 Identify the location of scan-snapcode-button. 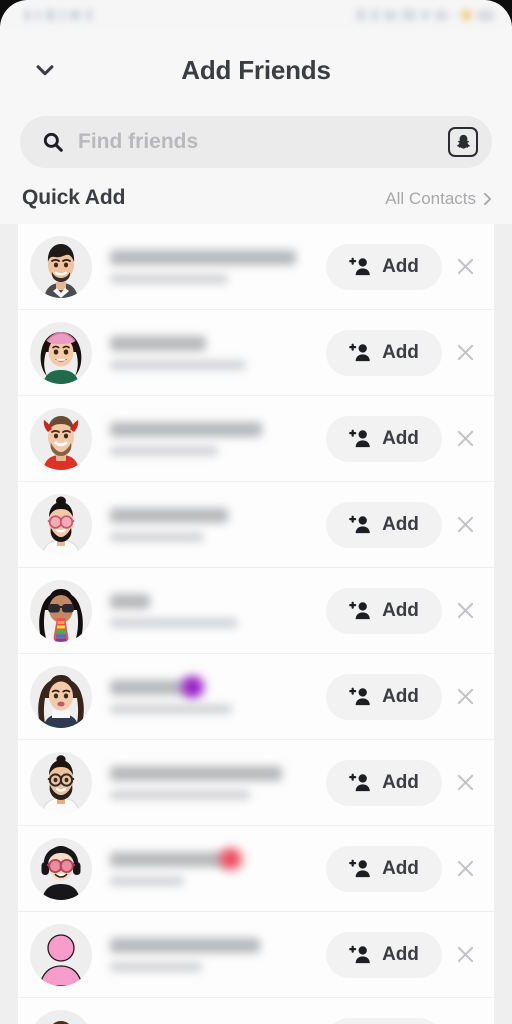
(463, 142).